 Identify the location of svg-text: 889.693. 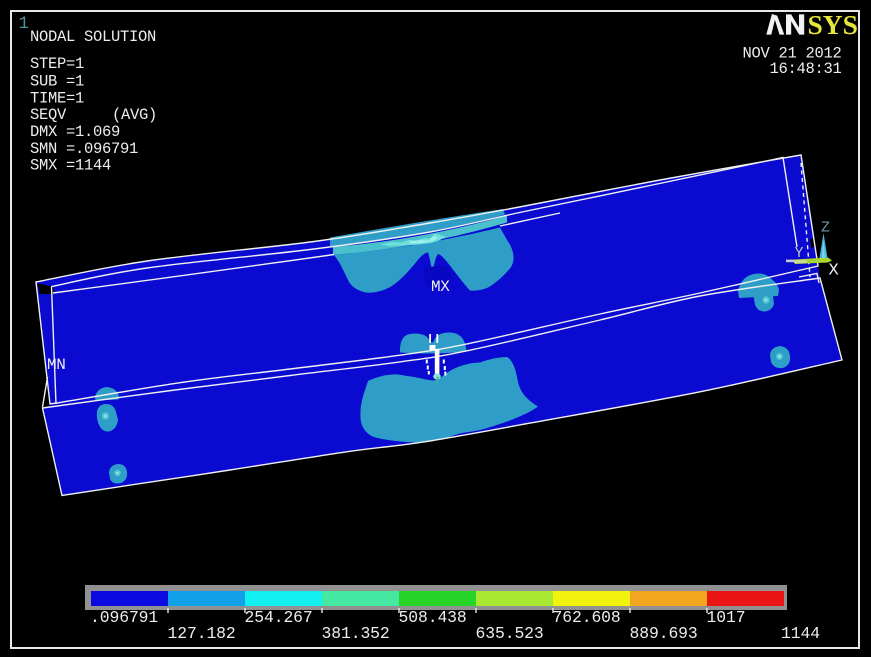
(664, 633).